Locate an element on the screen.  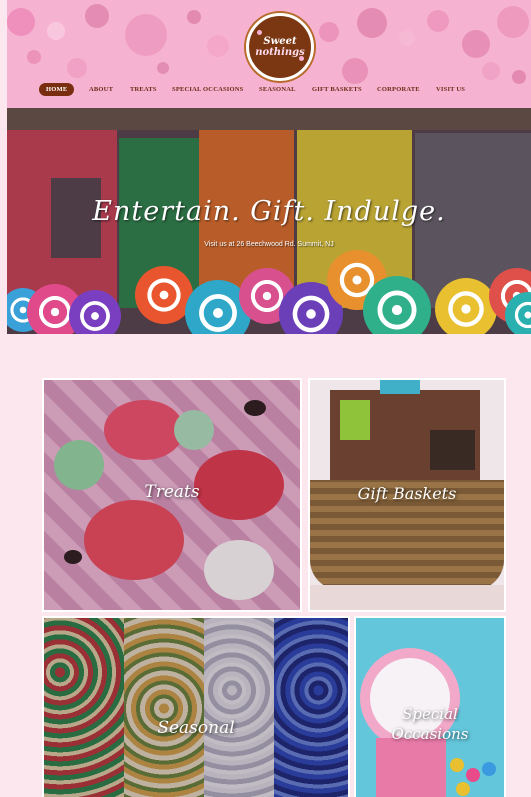
nav-seasonal: SEASONAL is located at coordinates (277, 89).